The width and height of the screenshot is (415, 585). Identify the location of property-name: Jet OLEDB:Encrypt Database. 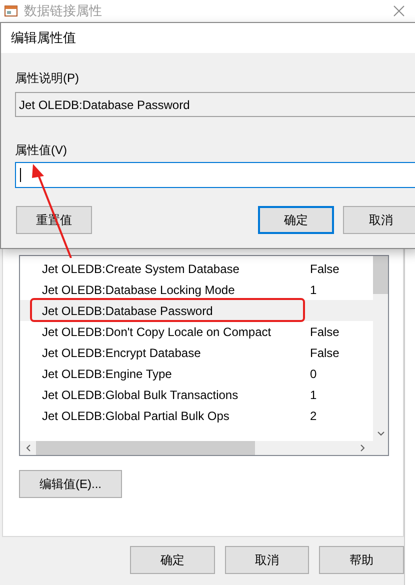
(121, 353).